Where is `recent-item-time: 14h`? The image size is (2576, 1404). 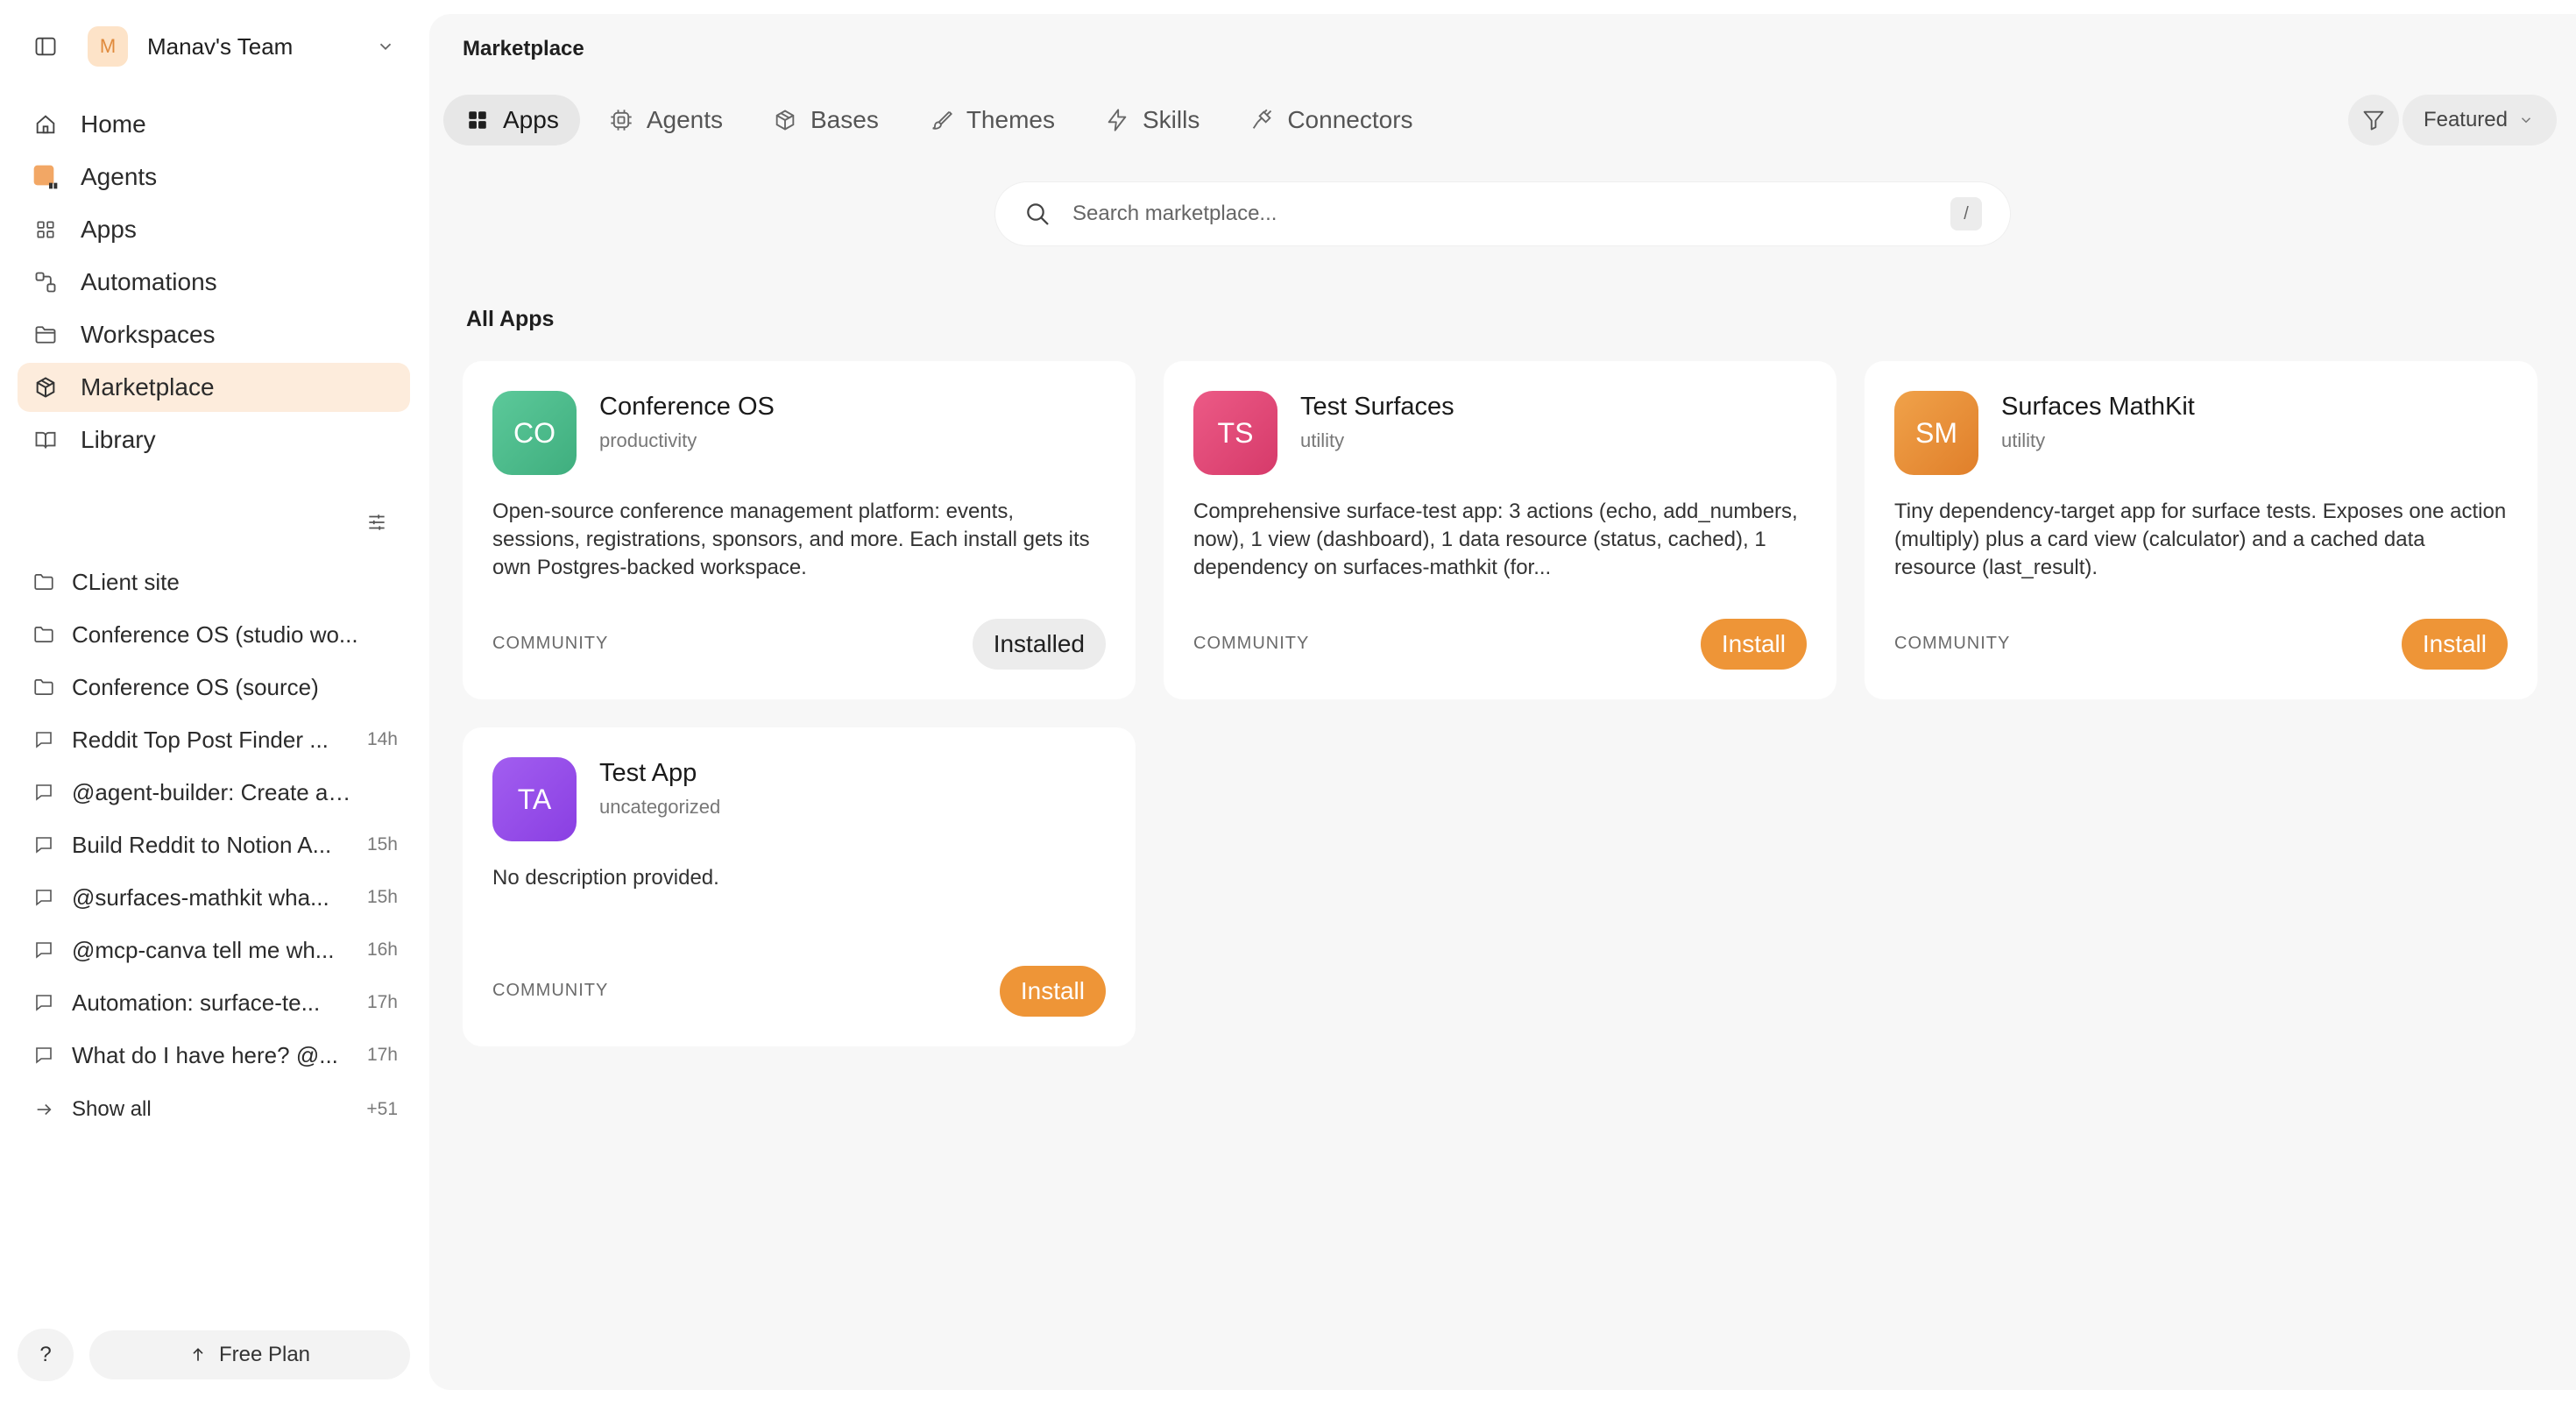
recent-item-time: 14h is located at coordinates (382, 739).